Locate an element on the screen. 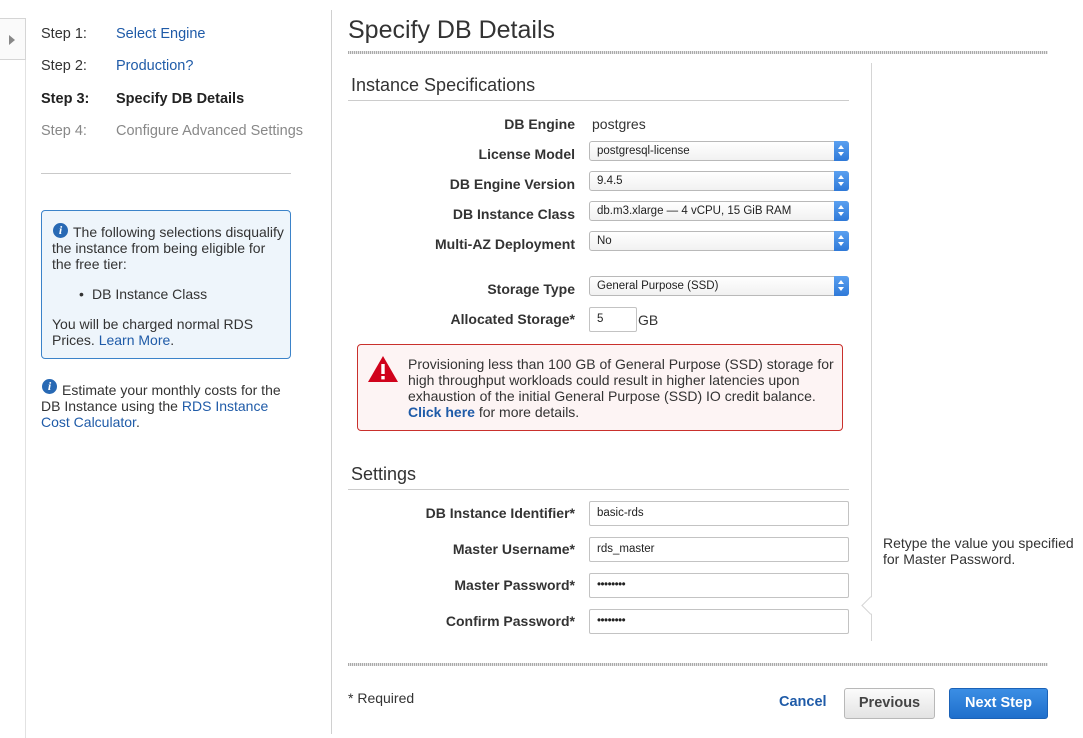  engine-version-value: 9.4.5 is located at coordinates (610, 181).